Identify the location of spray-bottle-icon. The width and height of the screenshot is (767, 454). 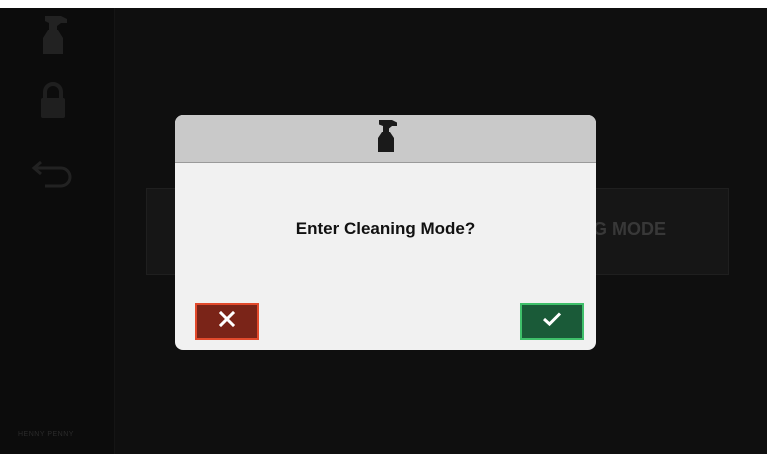
(386, 138).